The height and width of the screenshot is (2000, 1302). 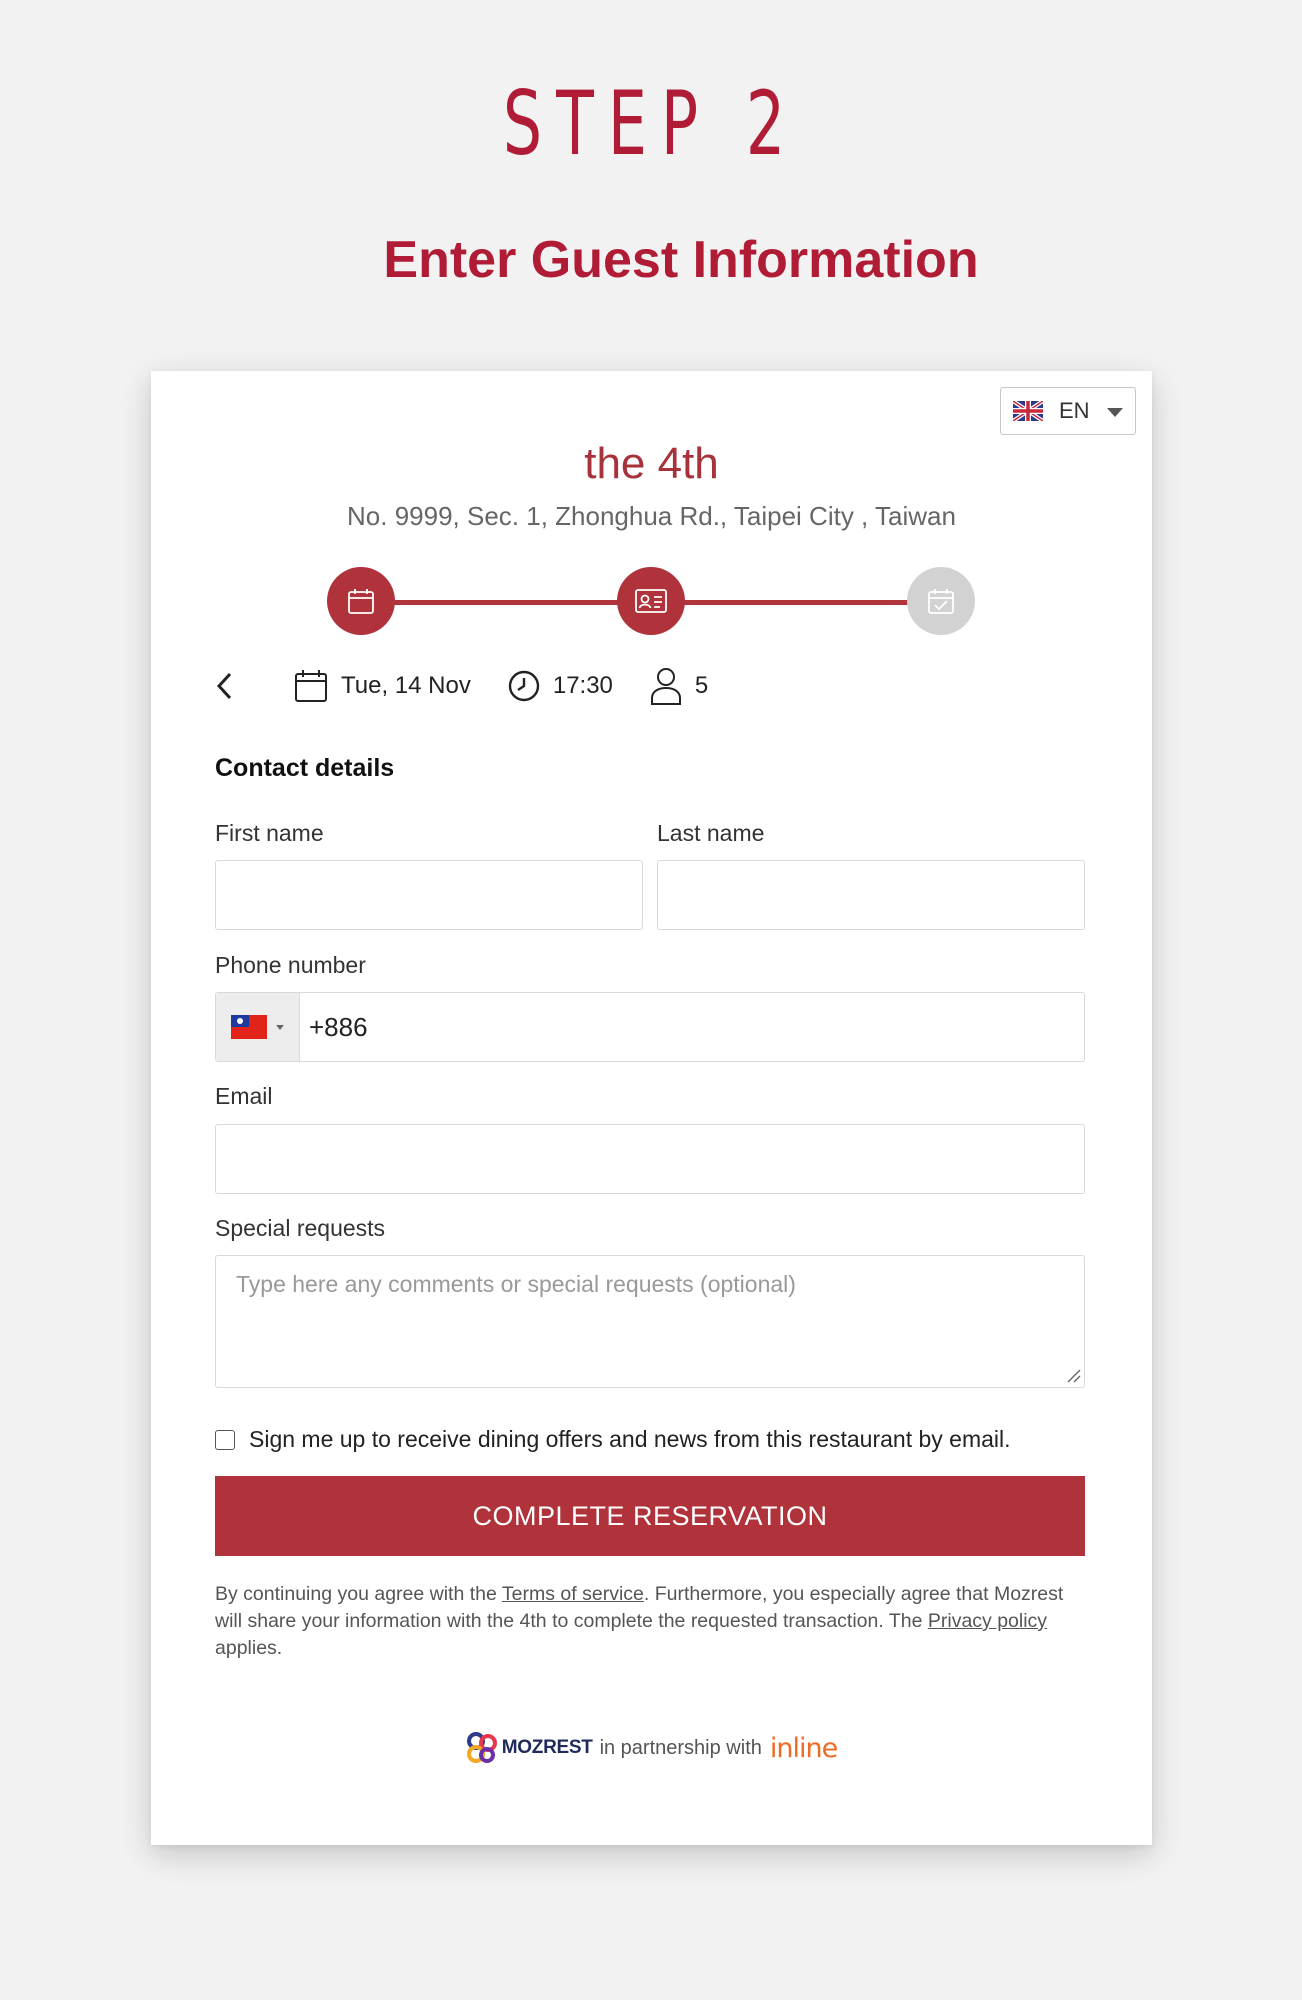 I want to click on country-code-selector, so click(x=258, y=1027).